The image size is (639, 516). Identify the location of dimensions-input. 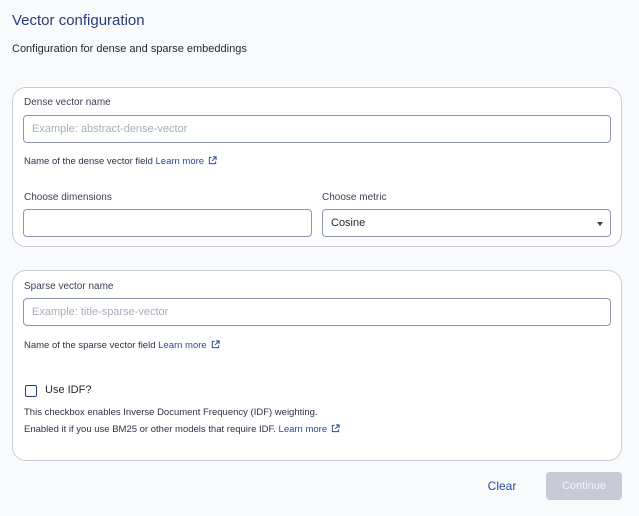
(167, 223).